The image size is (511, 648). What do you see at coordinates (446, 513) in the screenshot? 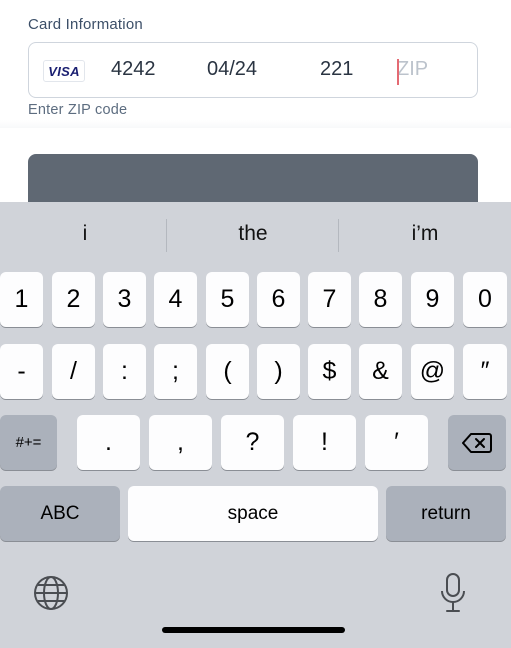
I see `return-key: return` at bounding box center [446, 513].